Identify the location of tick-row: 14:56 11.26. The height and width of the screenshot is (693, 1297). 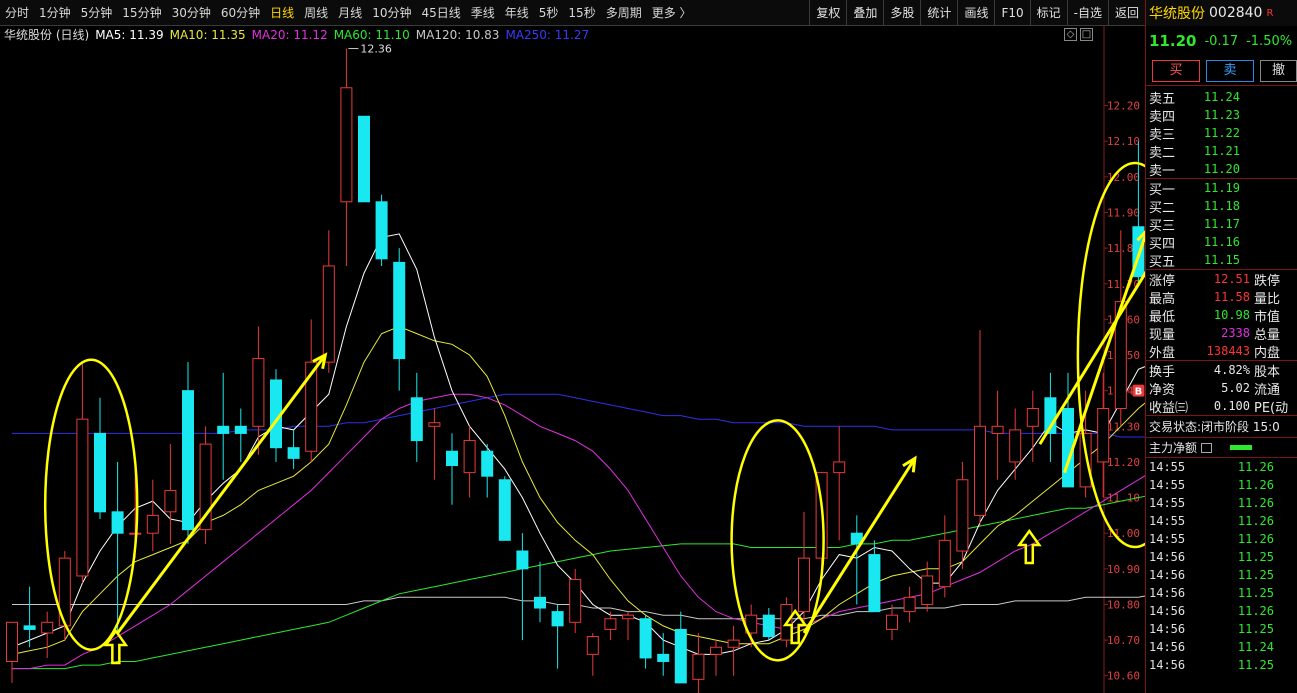
(1221, 611).